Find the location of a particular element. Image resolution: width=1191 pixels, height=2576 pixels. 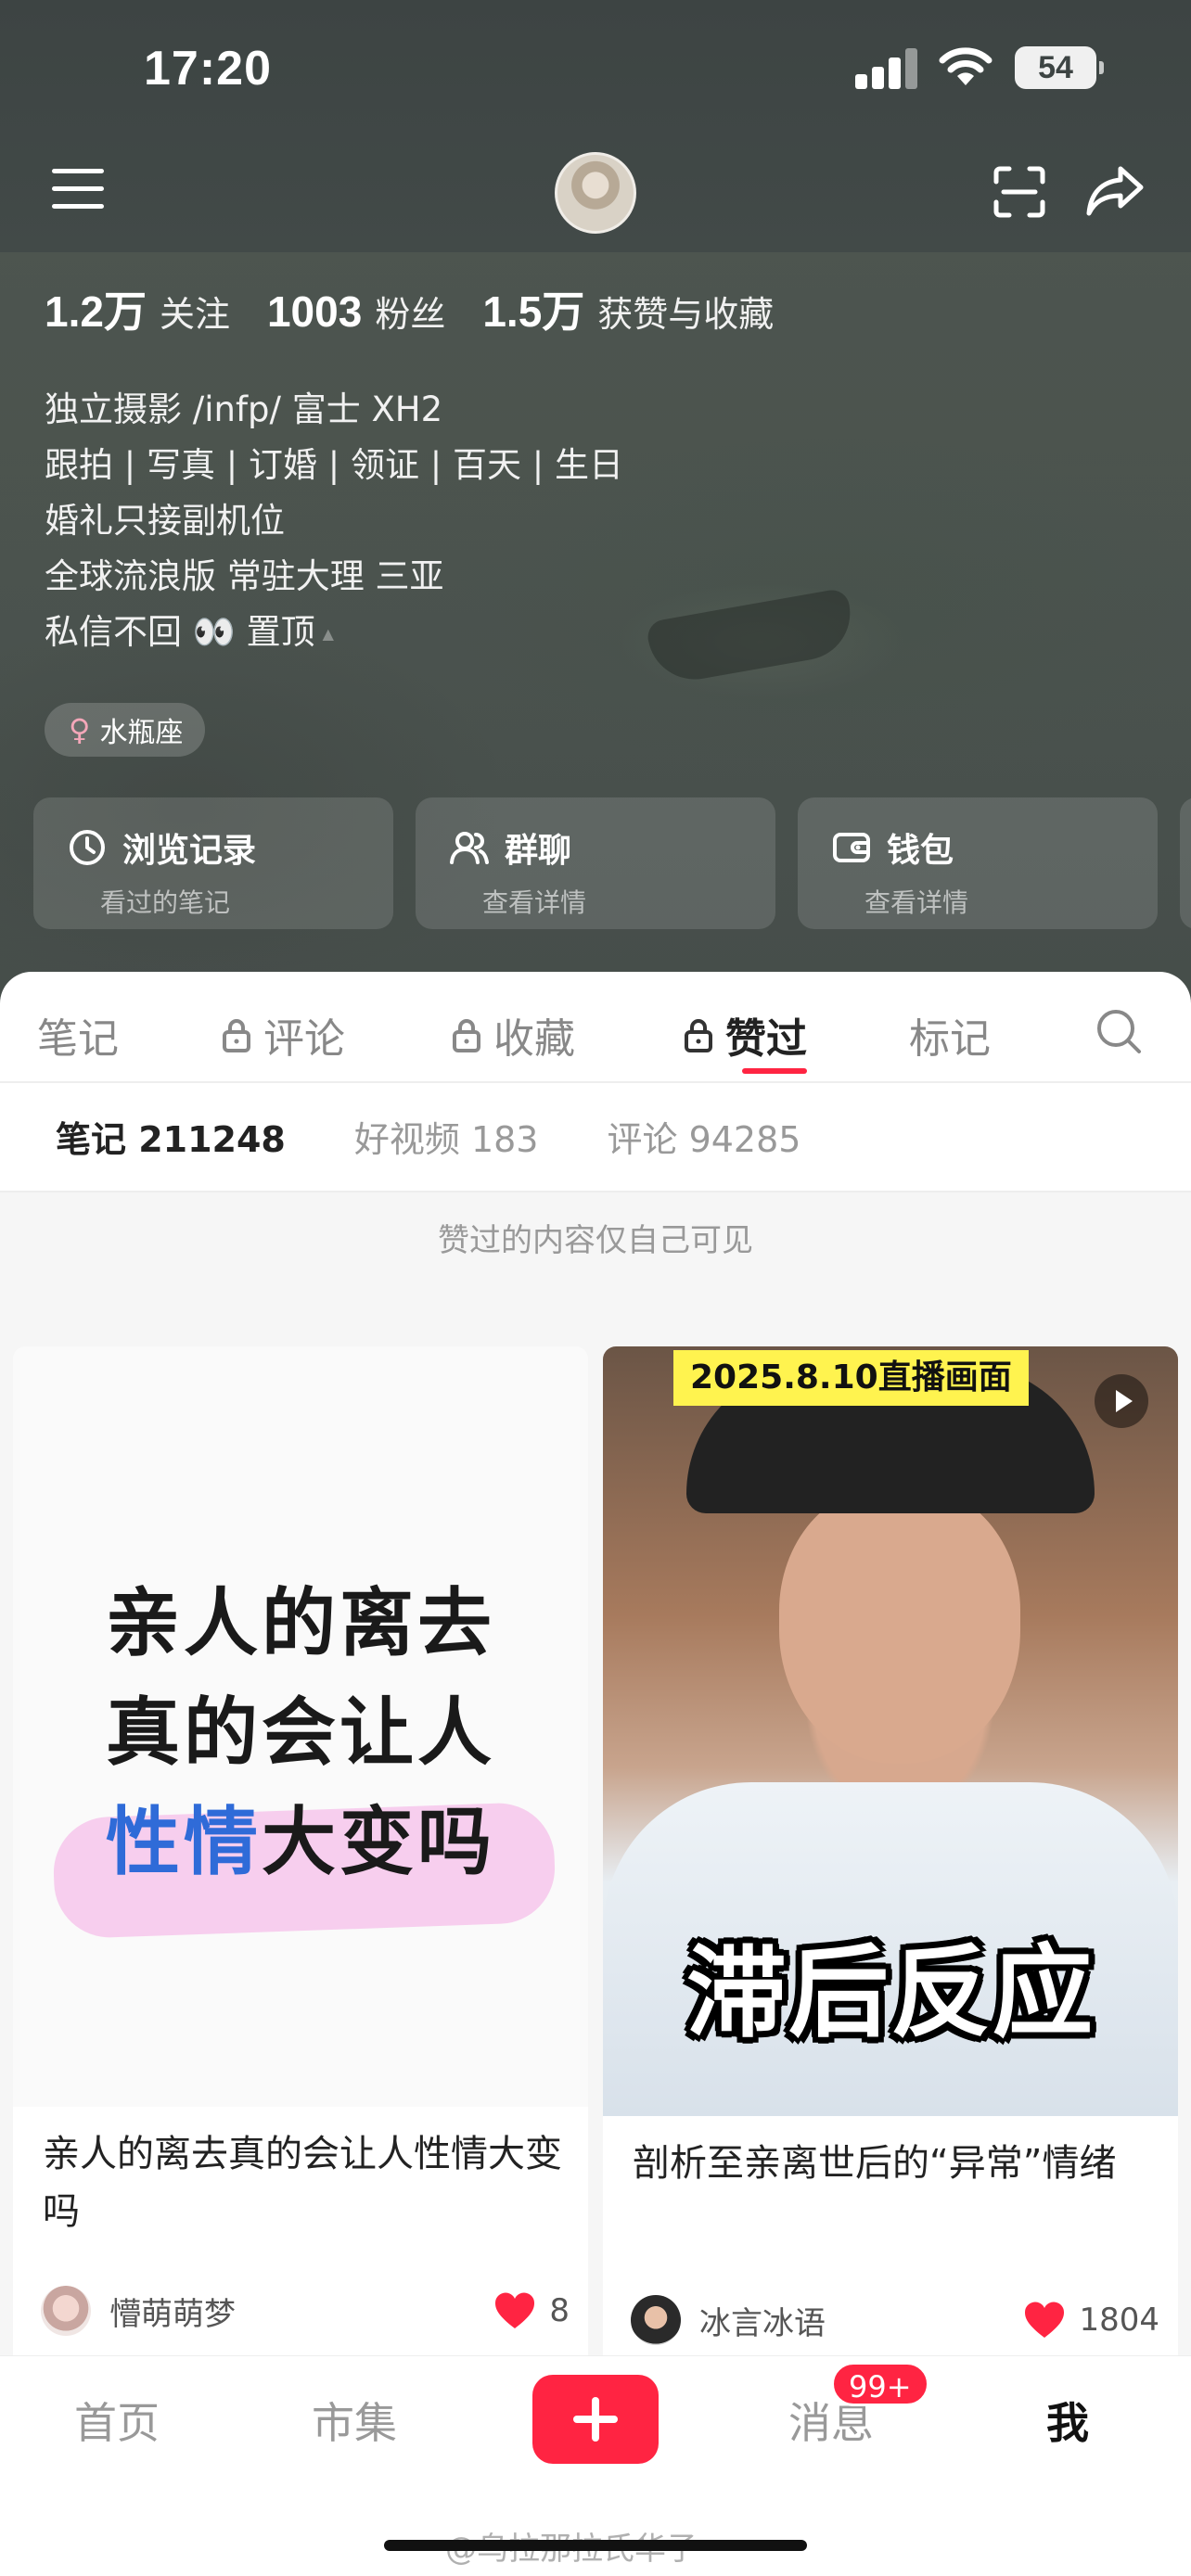

tab-comments: 评论 is located at coordinates (283, 1035).